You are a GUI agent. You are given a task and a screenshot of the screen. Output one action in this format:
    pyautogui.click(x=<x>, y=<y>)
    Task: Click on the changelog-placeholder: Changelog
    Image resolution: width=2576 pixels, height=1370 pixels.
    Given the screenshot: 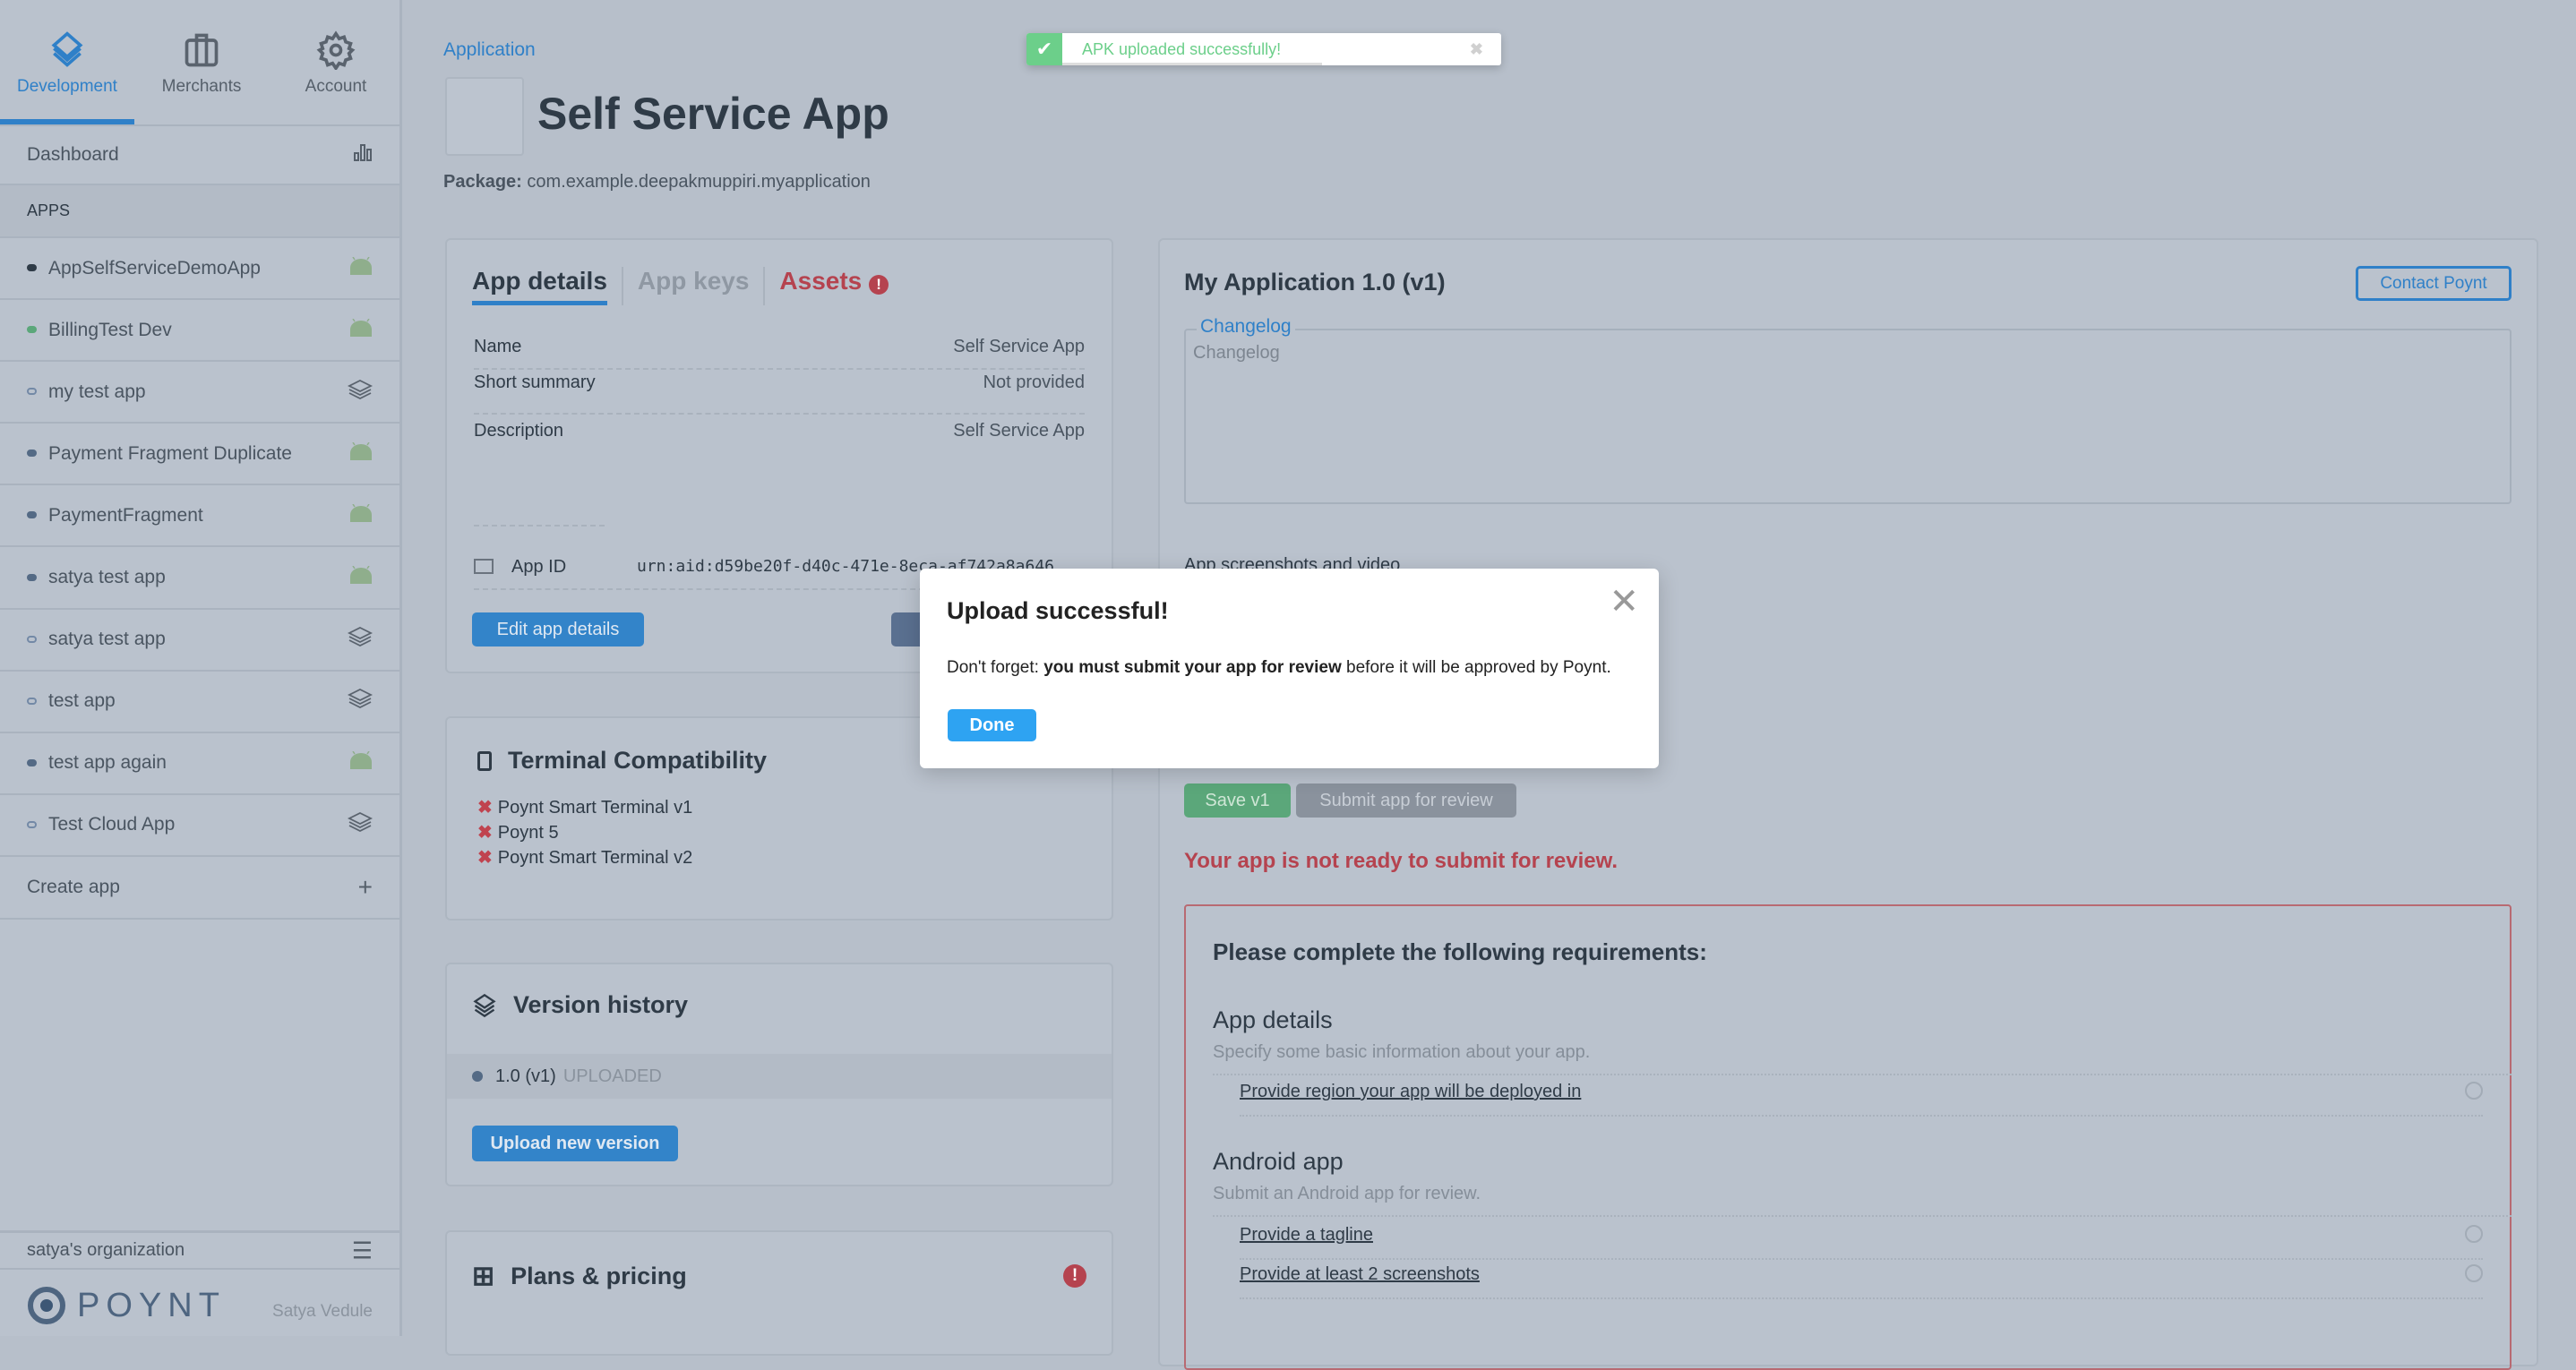 What is the action you would take?
    pyautogui.click(x=1236, y=353)
    